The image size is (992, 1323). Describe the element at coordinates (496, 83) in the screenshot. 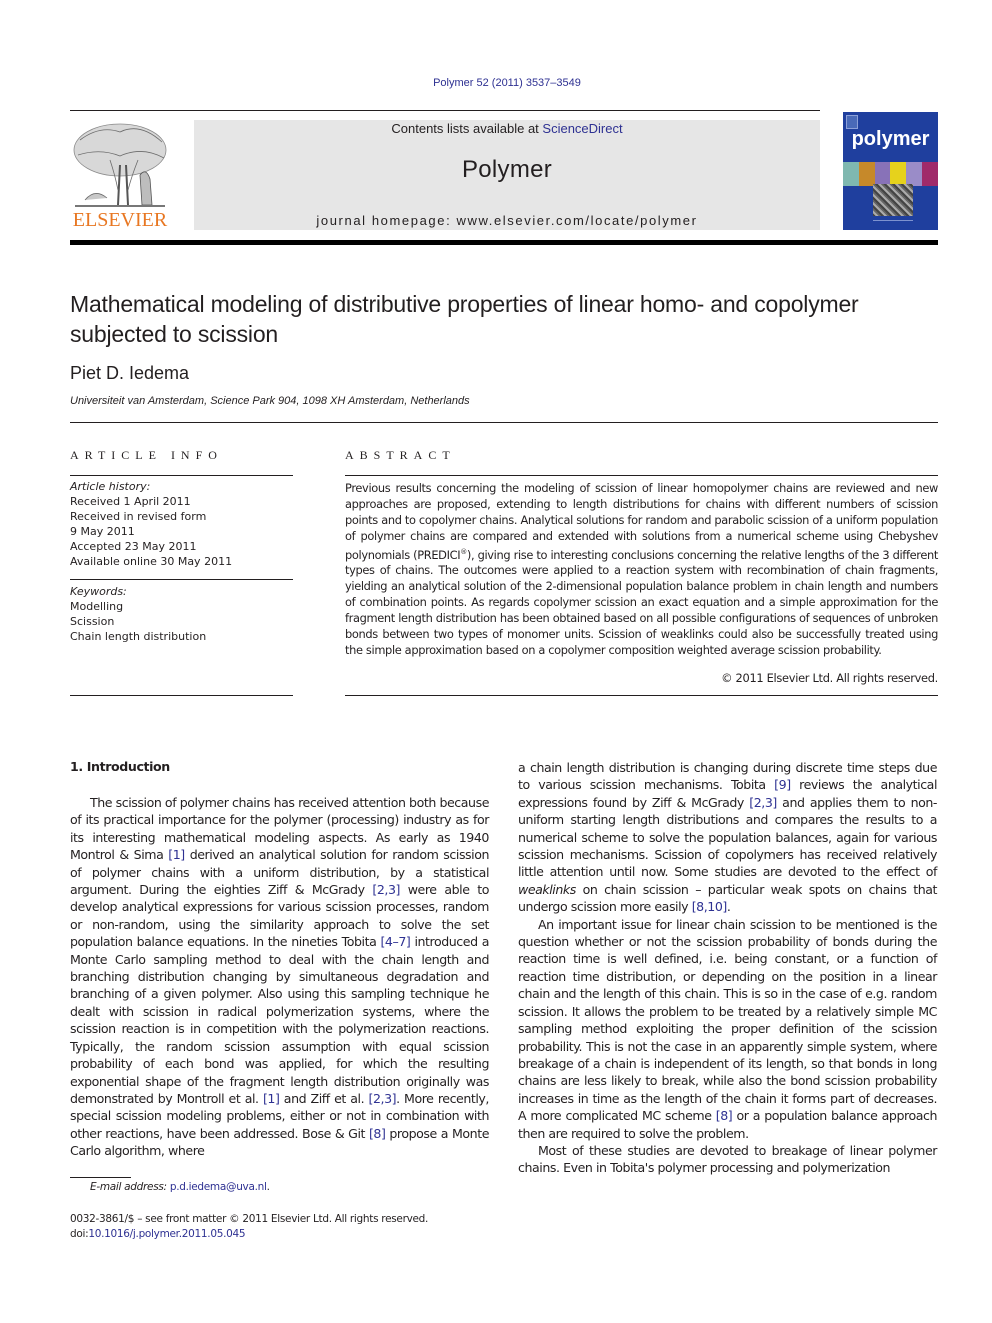

I see `journal-citation: Polymer 52 (2011) 3537–3549` at that location.